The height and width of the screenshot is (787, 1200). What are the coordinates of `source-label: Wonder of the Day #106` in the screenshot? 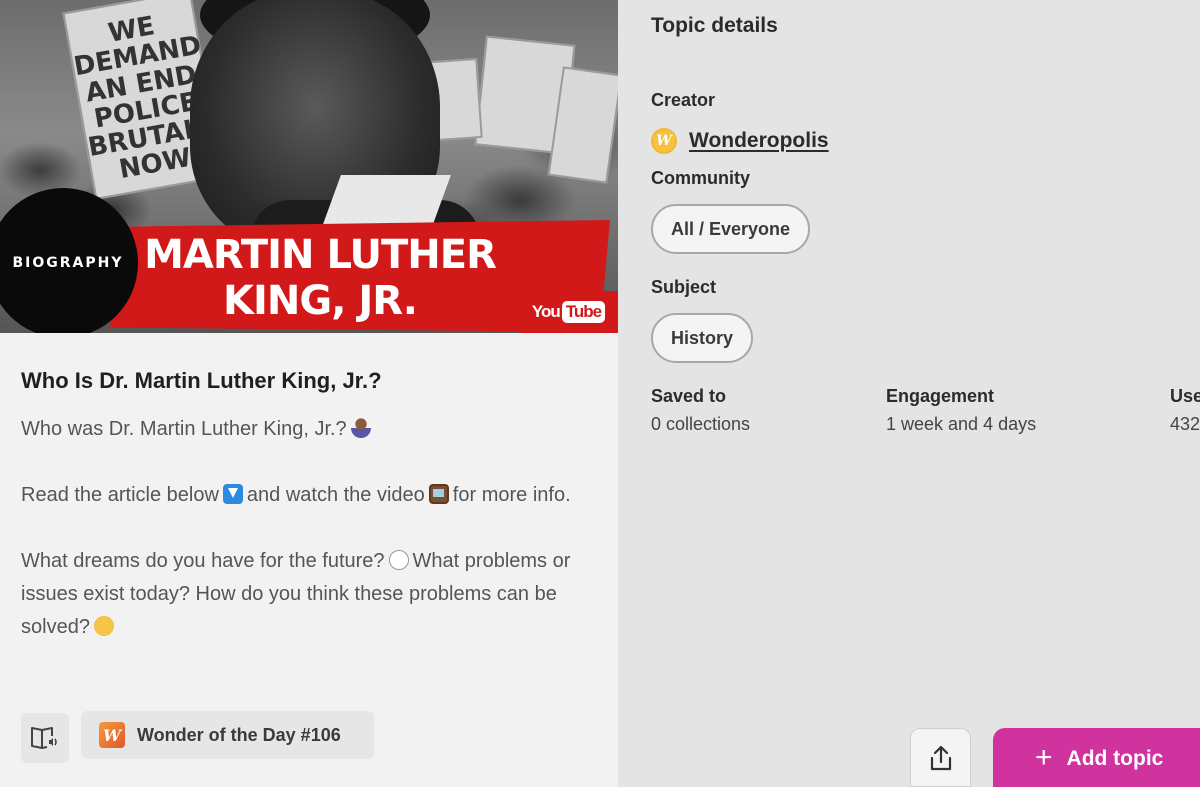 It's located at (239, 734).